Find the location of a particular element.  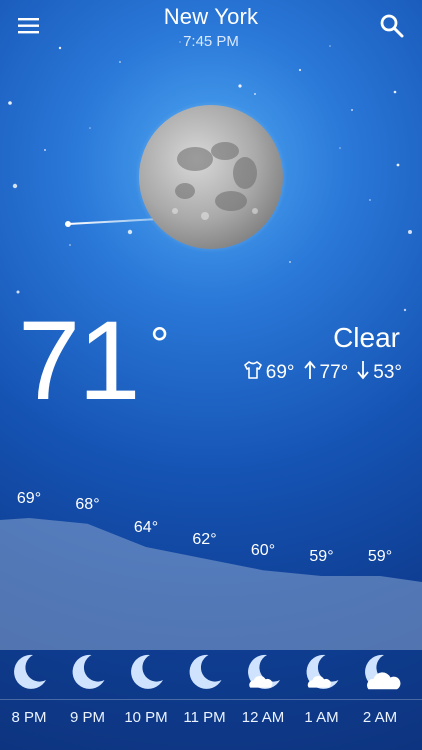

city-name: New York is located at coordinates (211, 17).